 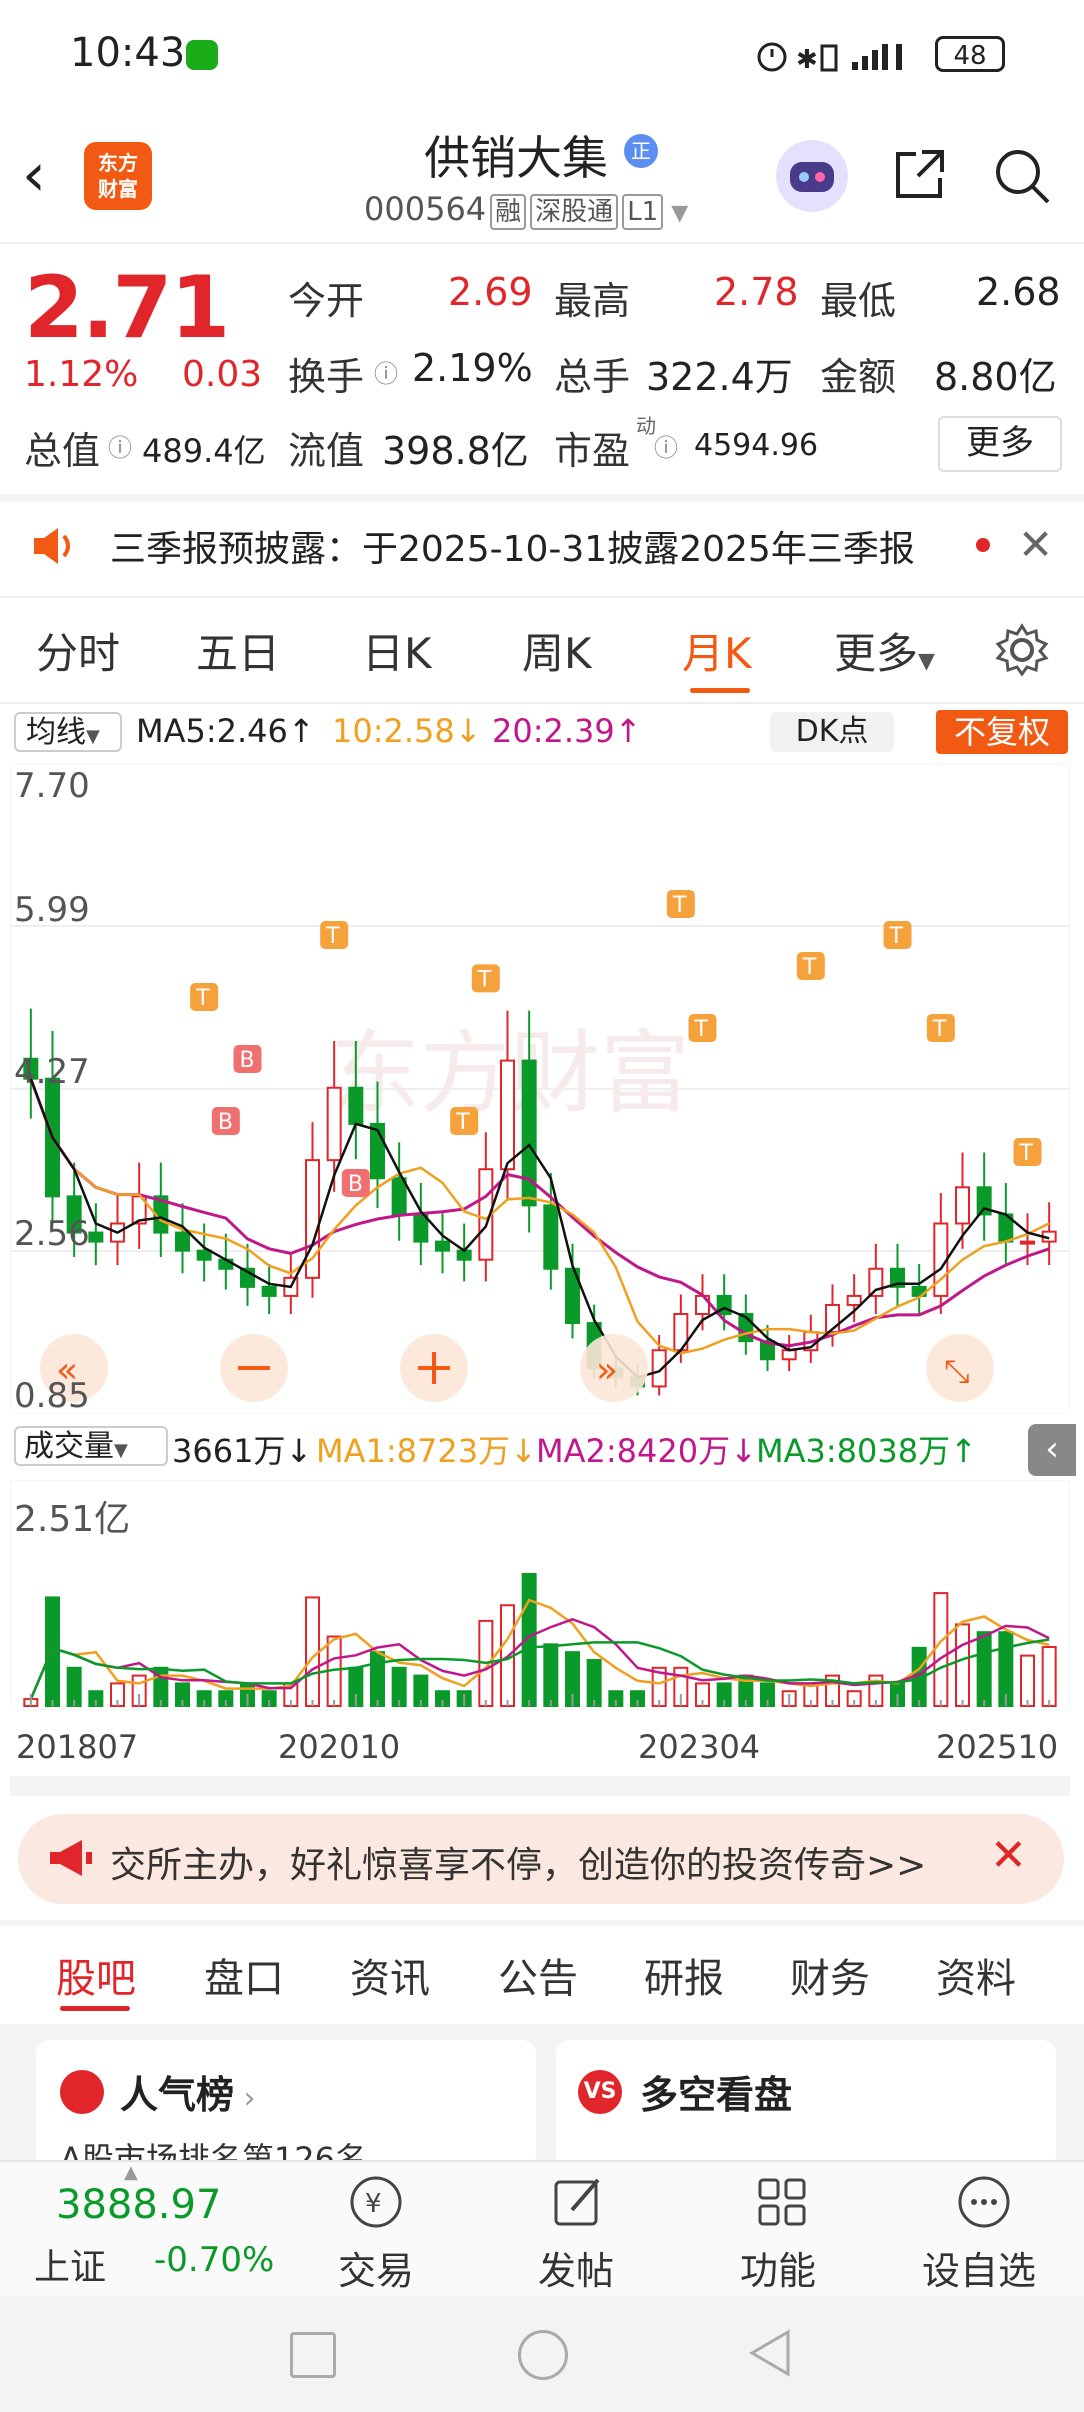 I want to click on level-tag: L1, so click(x=643, y=212).